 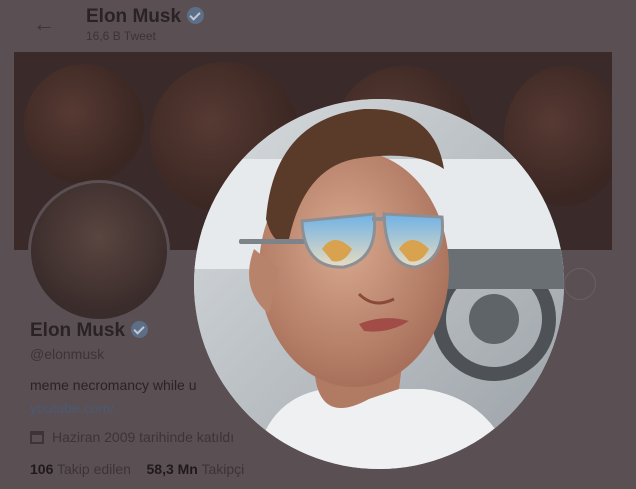 I want to click on verified-icon, so click(x=196, y=15).